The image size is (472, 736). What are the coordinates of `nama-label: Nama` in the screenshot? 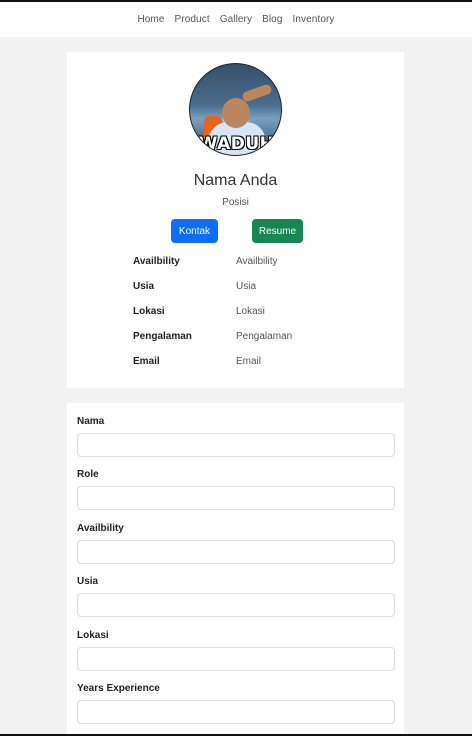 It's located at (91, 421).